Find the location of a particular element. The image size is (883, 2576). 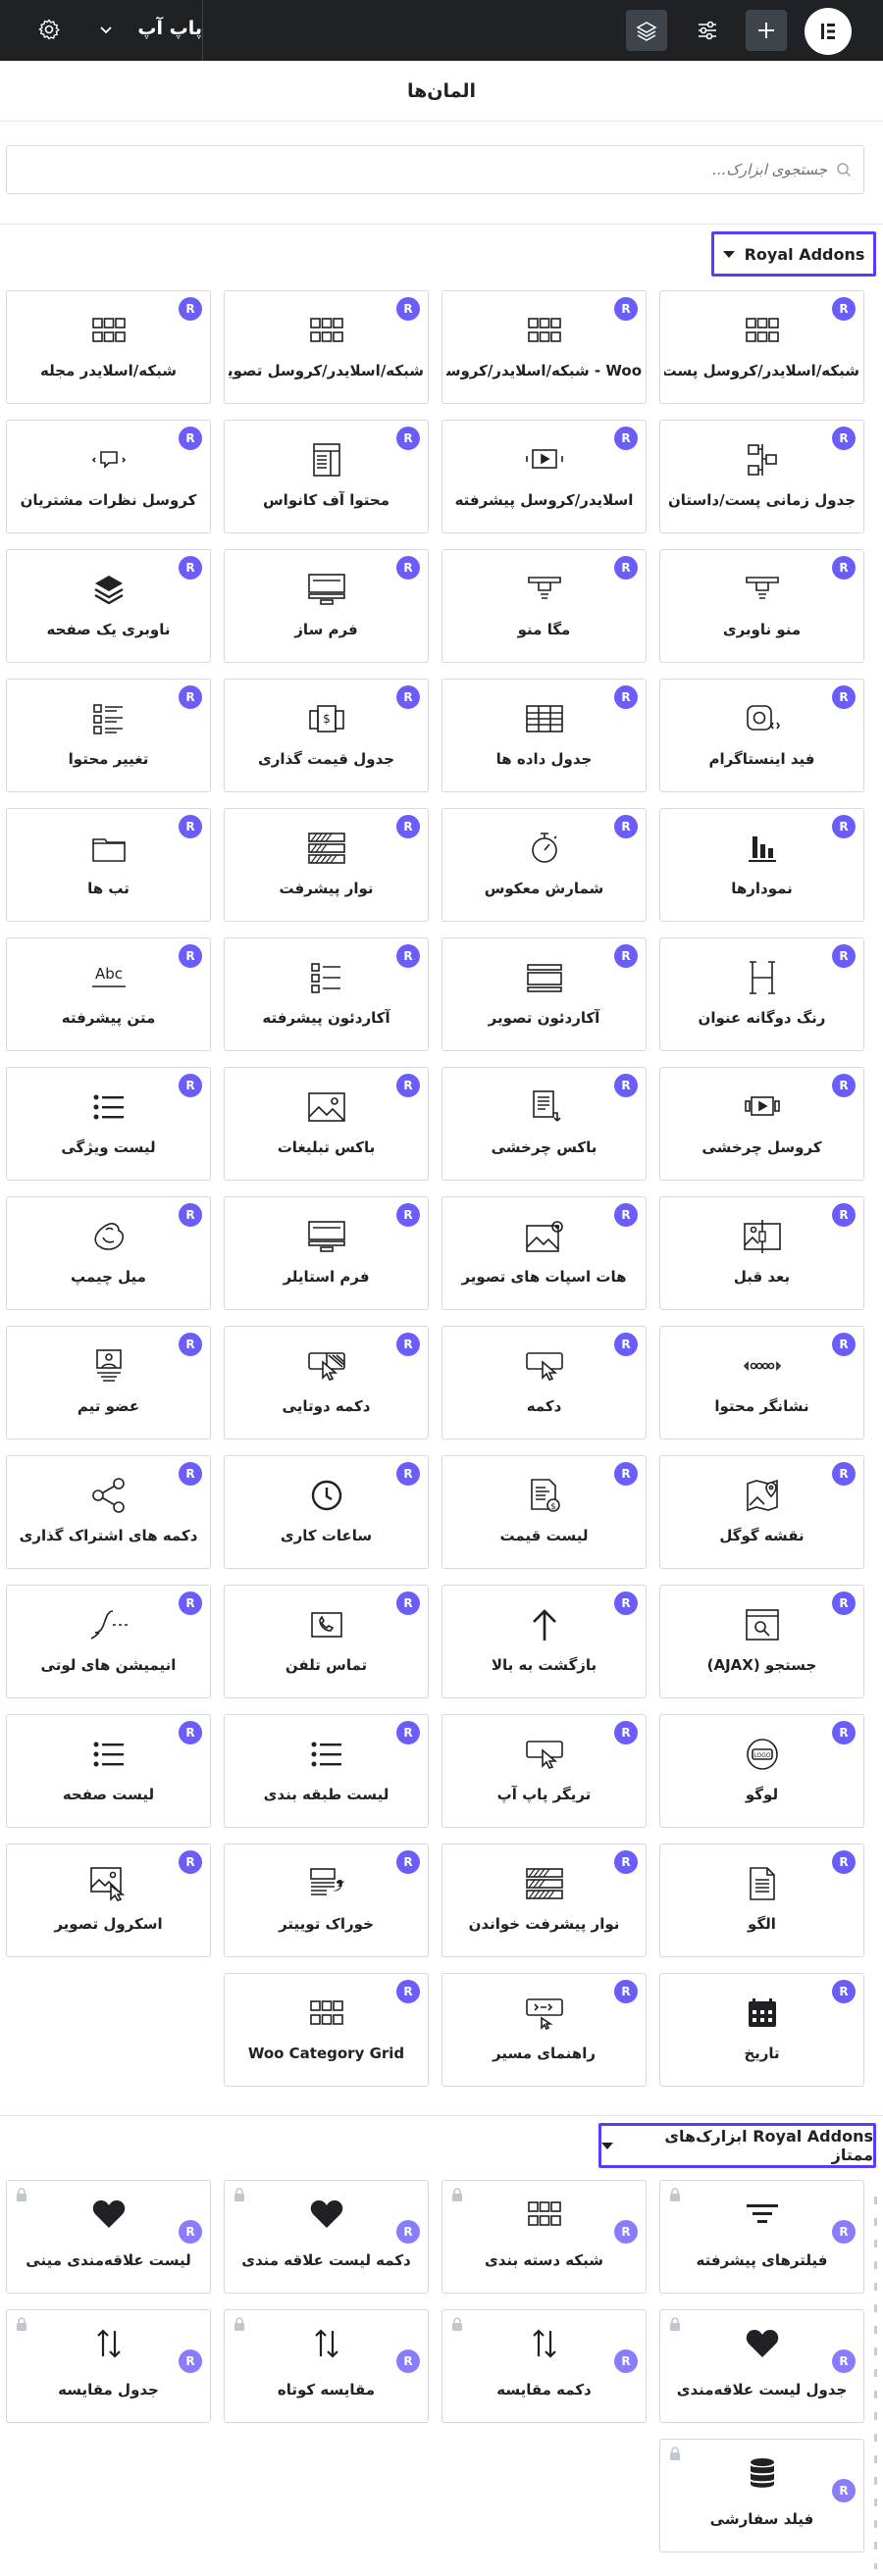

widget-tile: بعد قبل R is located at coordinates (762, 1253).